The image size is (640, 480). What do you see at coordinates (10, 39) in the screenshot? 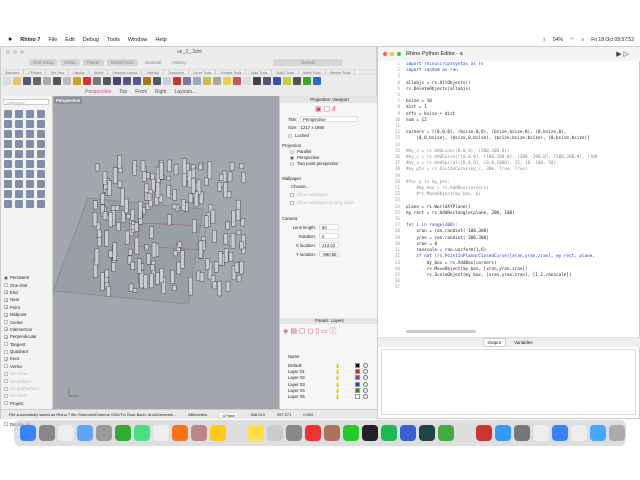
I see `apple-icon: ●` at bounding box center [10, 39].